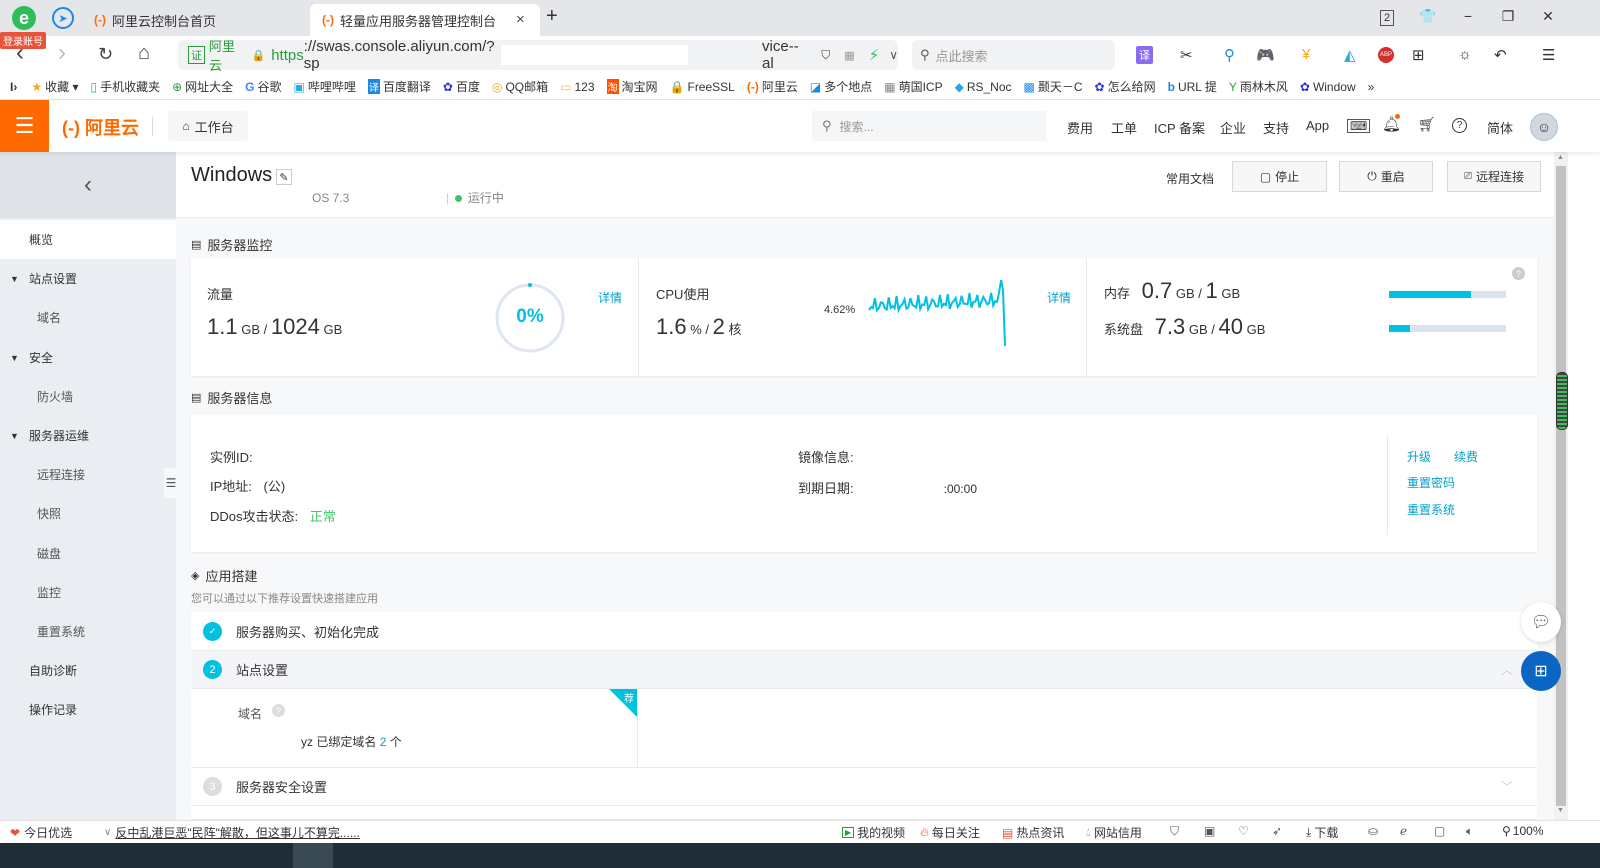 The width and height of the screenshot is (1600, 868). I want to click on image-icon: ▣, so click(1209, 831).